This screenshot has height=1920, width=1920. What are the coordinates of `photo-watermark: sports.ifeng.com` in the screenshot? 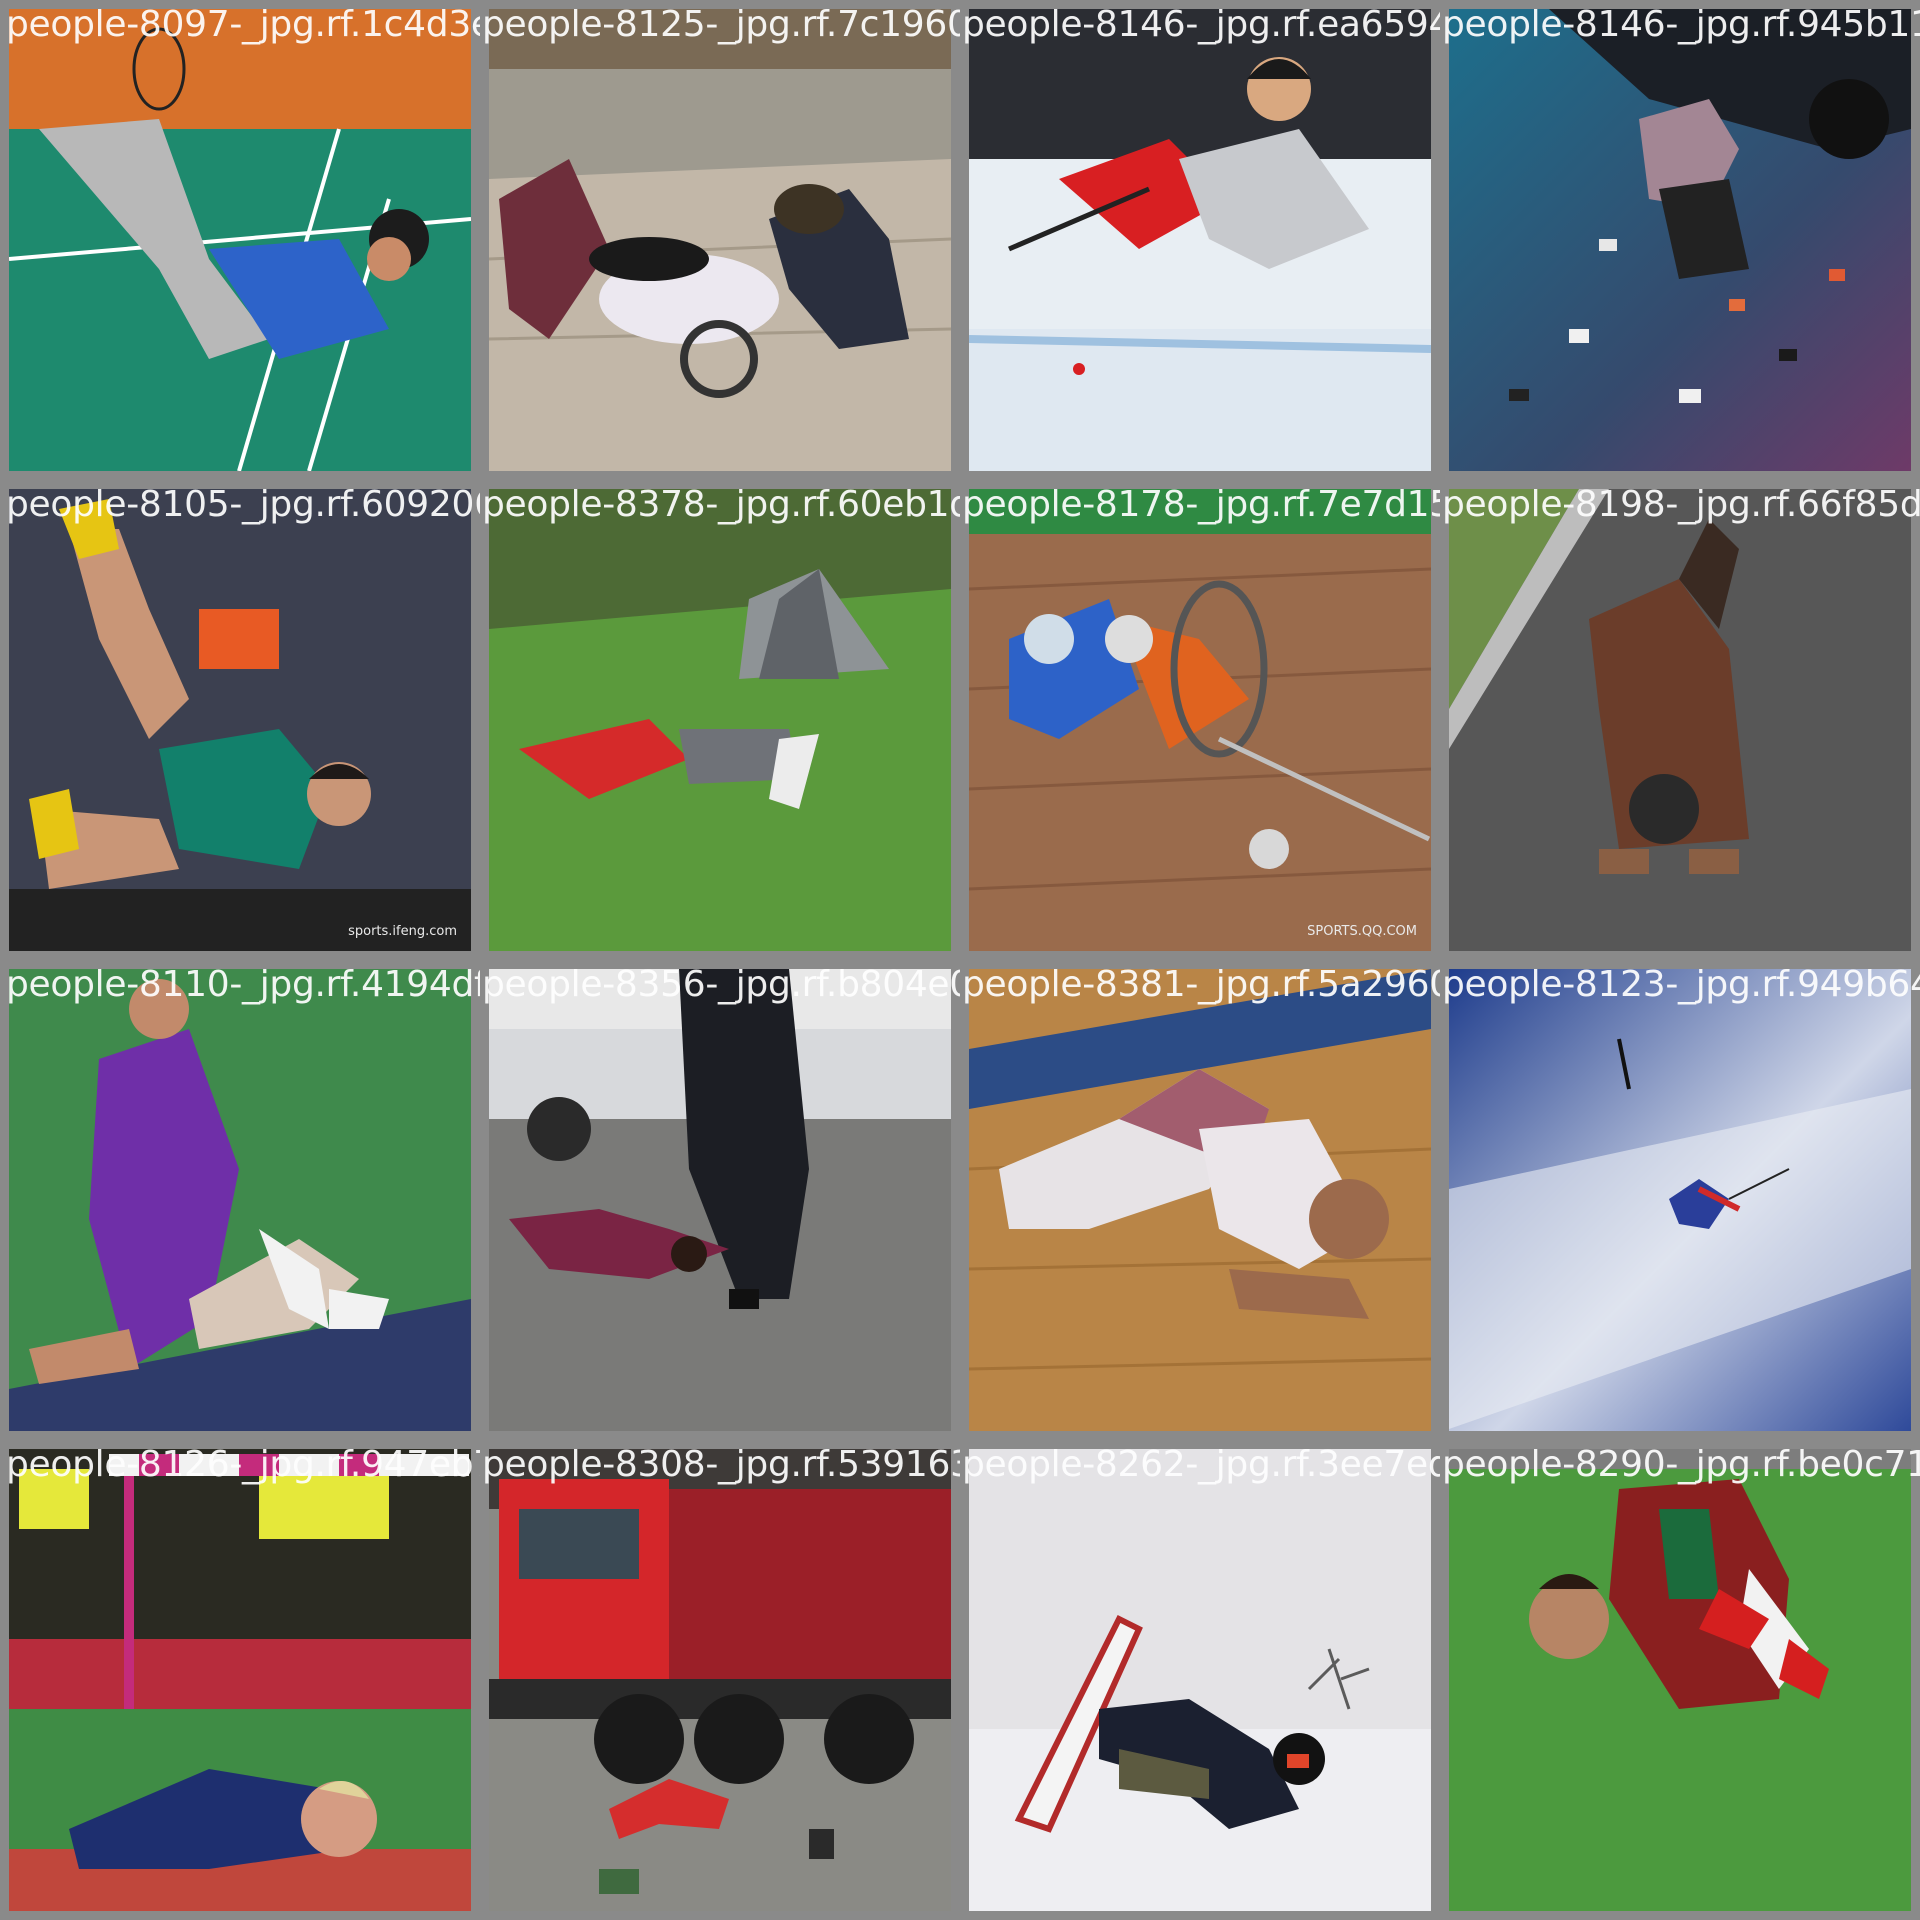 It's located at (402, 931).